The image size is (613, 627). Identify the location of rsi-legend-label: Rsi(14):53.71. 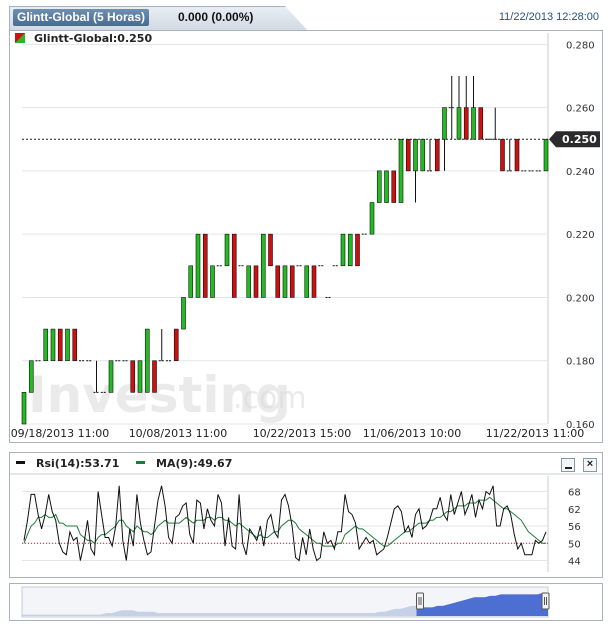
(77, 463).